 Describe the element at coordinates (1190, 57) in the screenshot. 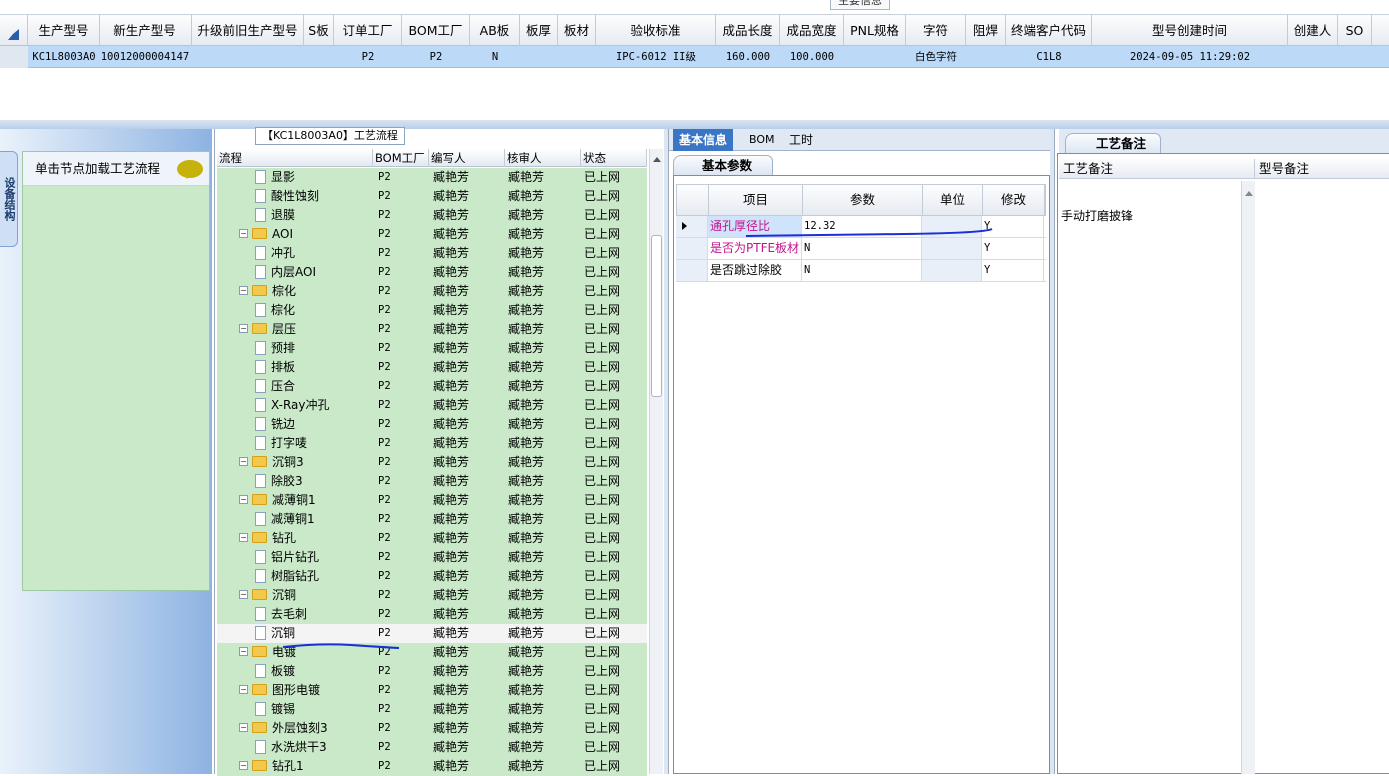

I see `cell-created-time: 2024-09-05 11:29:02` at that location.